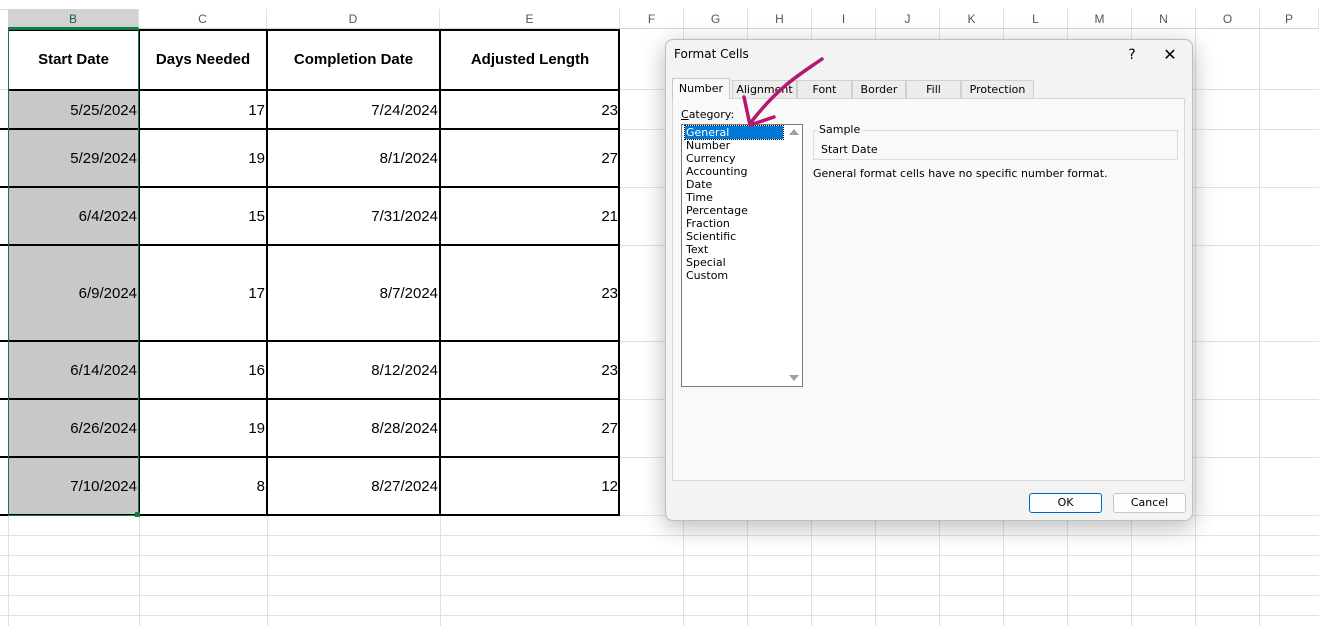 The width and height of the screenshot is (1319, 626). I want to click on column-header-l: L, so click(1036, 19).